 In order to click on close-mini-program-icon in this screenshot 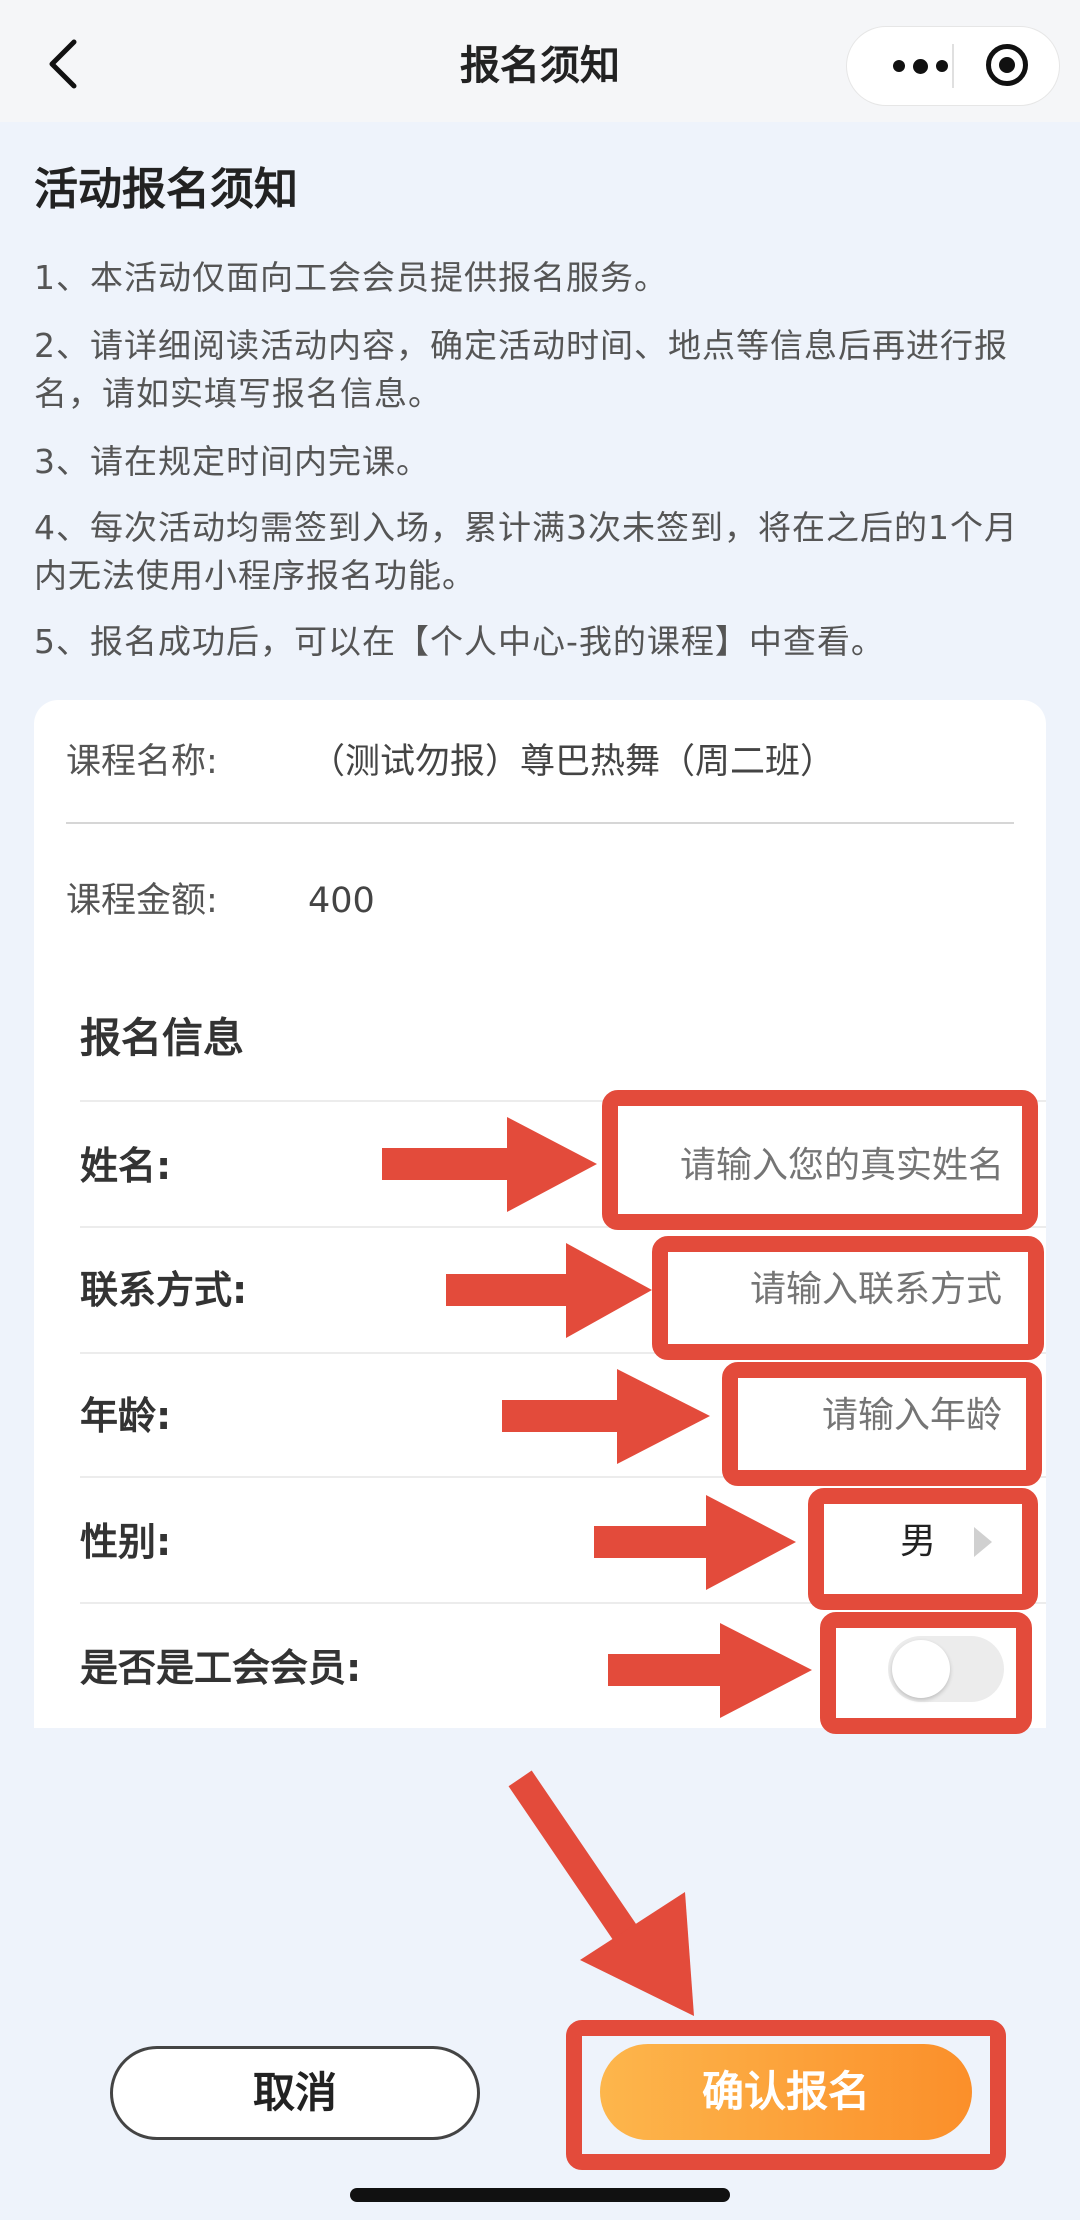, I will do `click(1007, 65)`.